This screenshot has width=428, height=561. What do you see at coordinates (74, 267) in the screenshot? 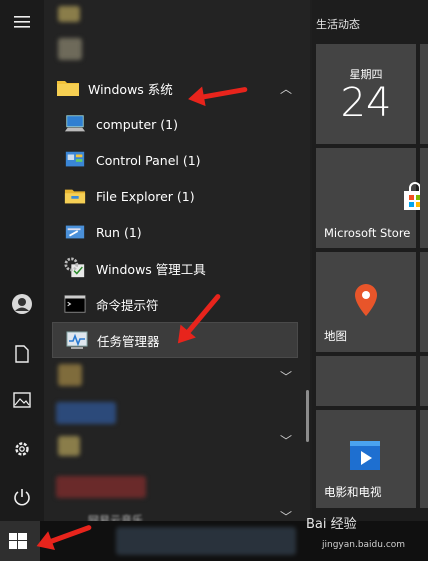
I see `admin-tools-icon` at bounding box center [74, 267].